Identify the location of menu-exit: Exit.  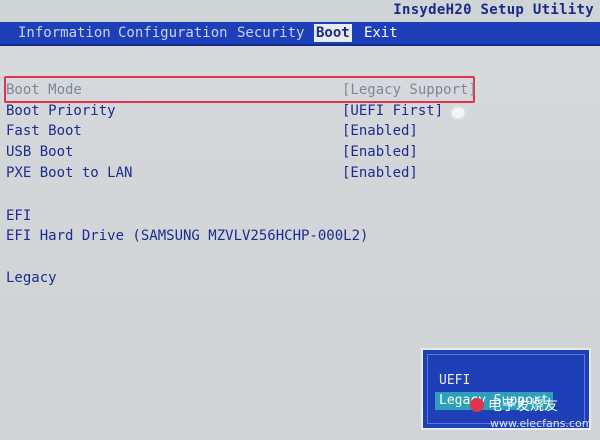
(381, 33).